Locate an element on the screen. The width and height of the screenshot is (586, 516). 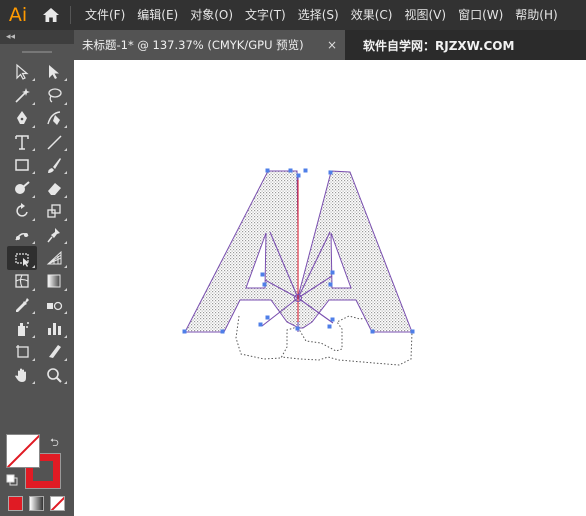
paintbrush-tool is located at coordinates (54, 164).